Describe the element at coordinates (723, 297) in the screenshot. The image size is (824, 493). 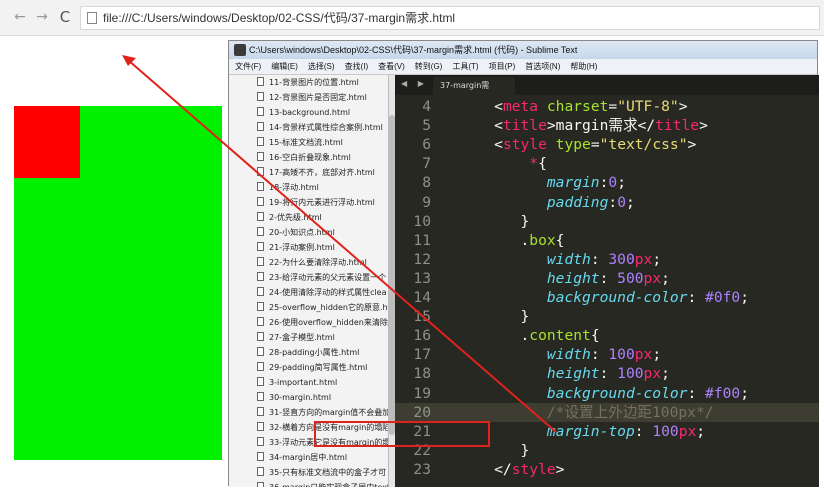
I see `code-token: #0f0` at that location.